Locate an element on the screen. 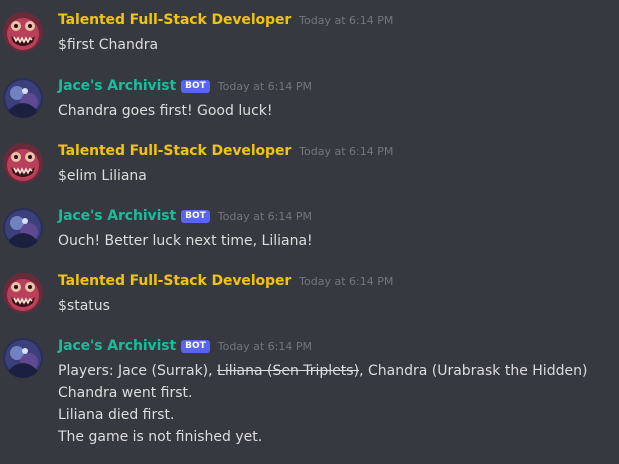 Image resolution: width=619 pixels, height=464 pixels. message-content: Chandra goes first! Good luck! is located at coordinates (165, 111).